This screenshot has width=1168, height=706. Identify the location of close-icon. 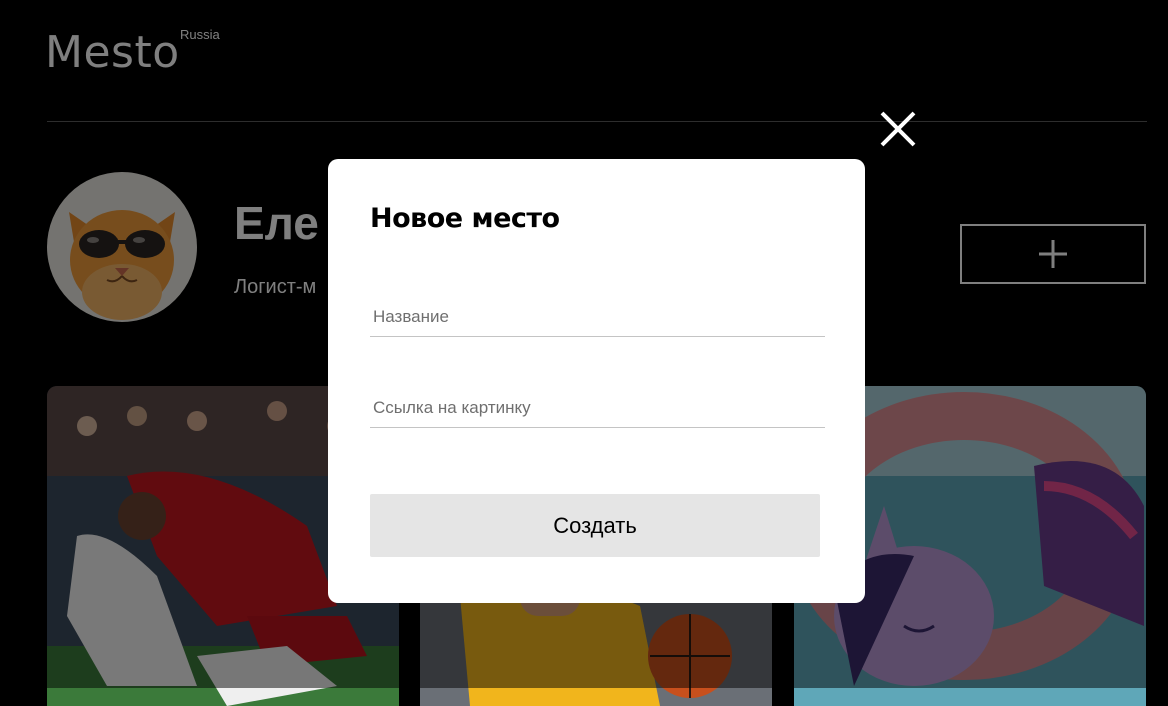
(898, 129).